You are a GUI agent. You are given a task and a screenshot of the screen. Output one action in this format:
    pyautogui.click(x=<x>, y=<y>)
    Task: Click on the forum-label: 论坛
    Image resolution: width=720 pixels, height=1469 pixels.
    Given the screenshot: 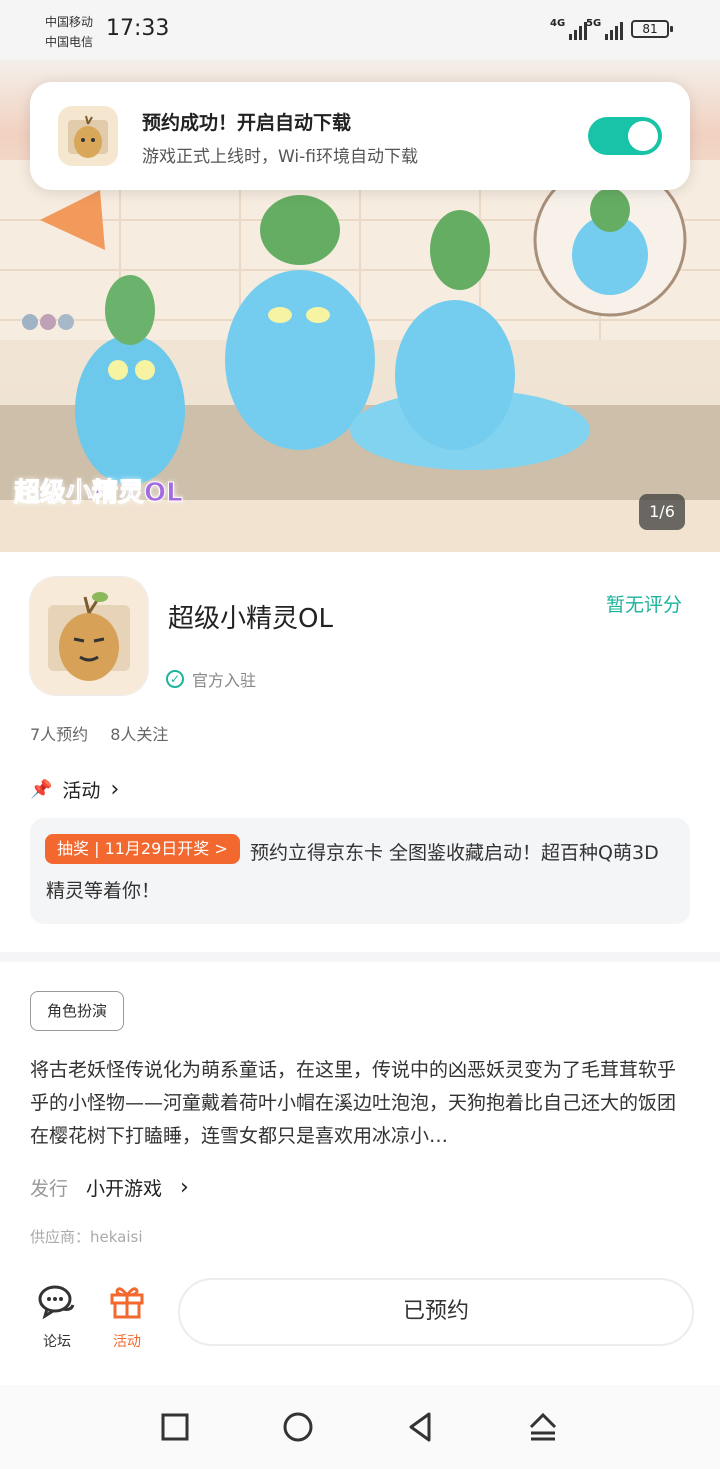 What is the action you would take?
    pyautogui.click(x=57, y=1342)
    